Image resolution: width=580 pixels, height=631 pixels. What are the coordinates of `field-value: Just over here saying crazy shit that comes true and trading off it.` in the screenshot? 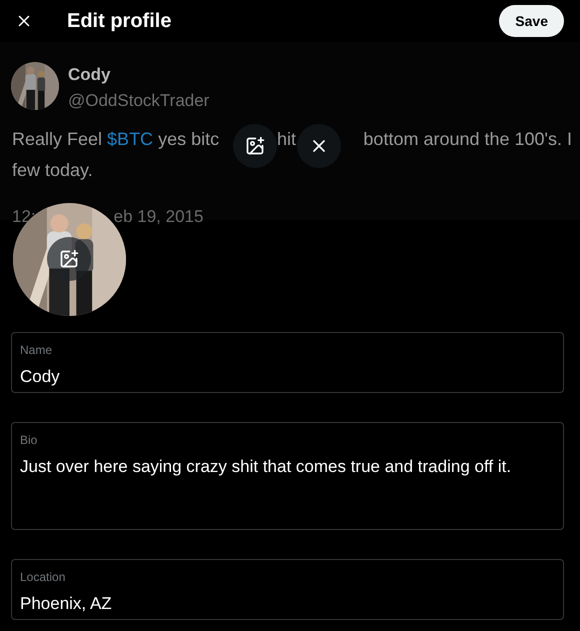 It's located at (266, 467).